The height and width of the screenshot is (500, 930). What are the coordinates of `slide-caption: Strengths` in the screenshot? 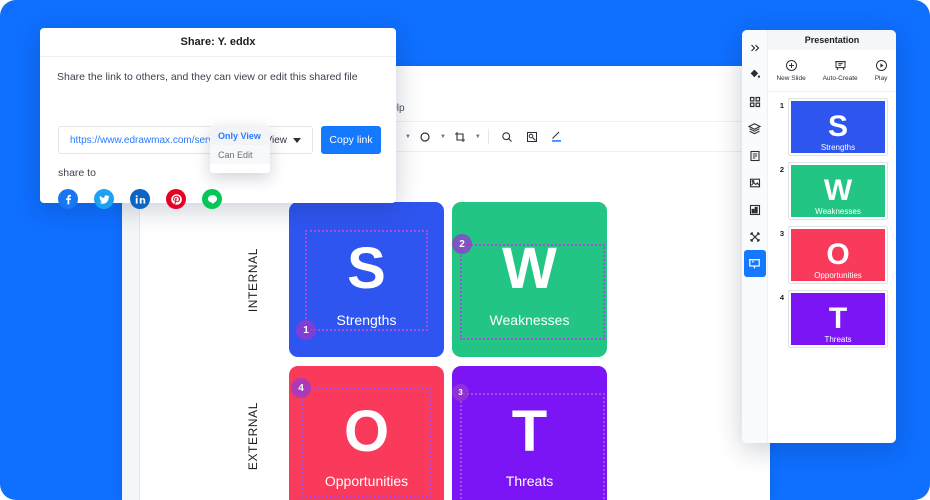 It's located at (838, 147).